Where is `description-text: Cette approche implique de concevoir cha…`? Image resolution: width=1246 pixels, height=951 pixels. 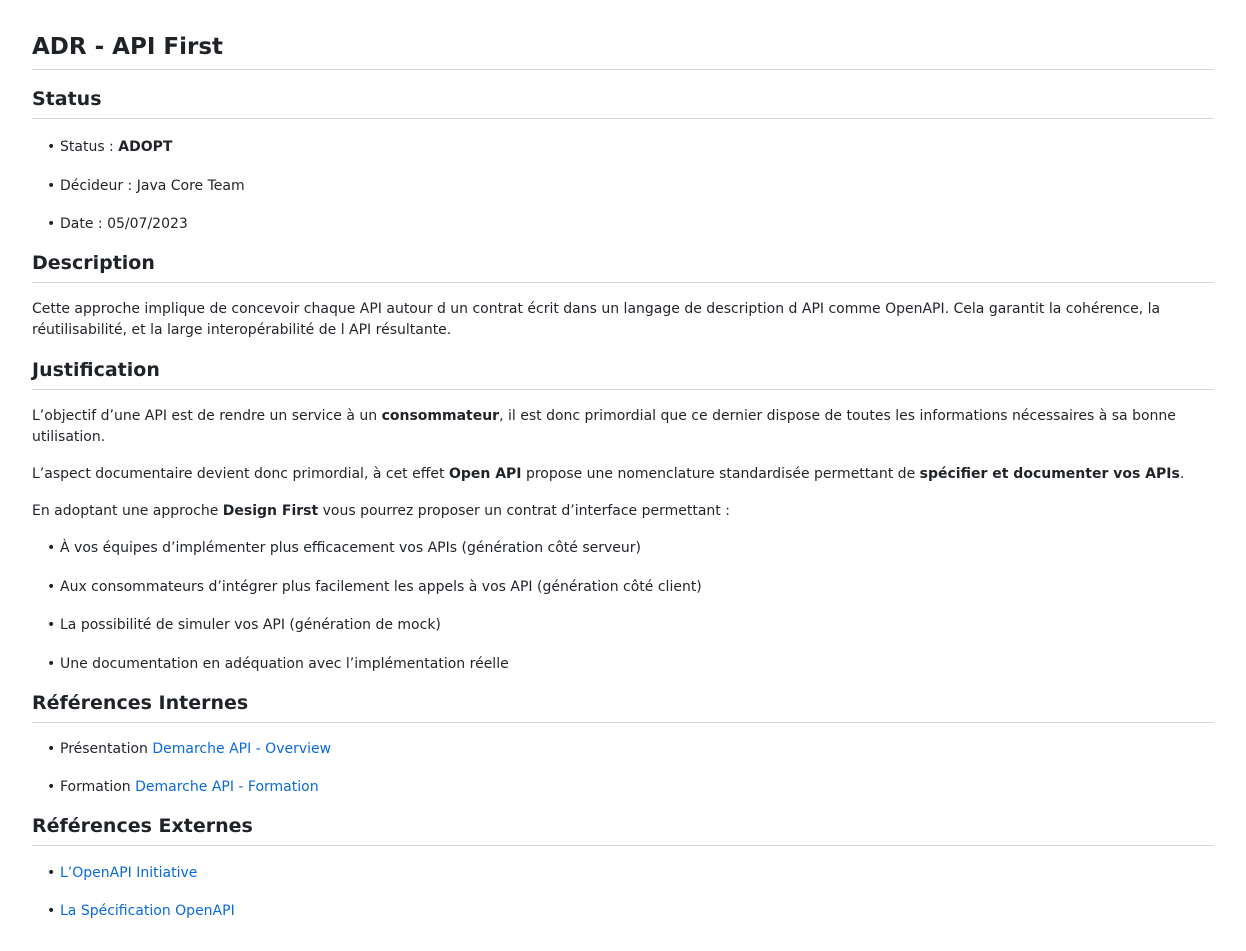 description-text: Cette approche implique de concevoir cha… is located at coordinates (596, 319).